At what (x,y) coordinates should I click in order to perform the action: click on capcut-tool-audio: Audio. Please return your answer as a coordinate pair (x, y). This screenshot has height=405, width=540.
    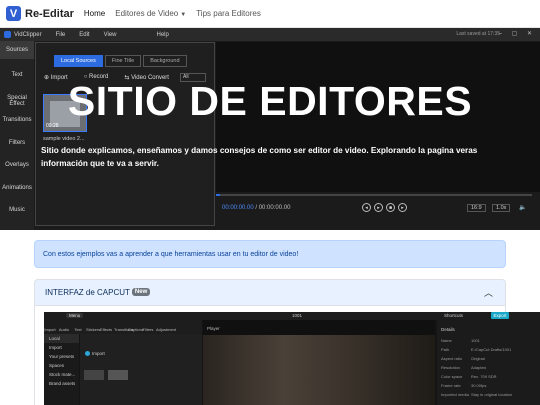
    Looking at the image, I should click on (64, 329).